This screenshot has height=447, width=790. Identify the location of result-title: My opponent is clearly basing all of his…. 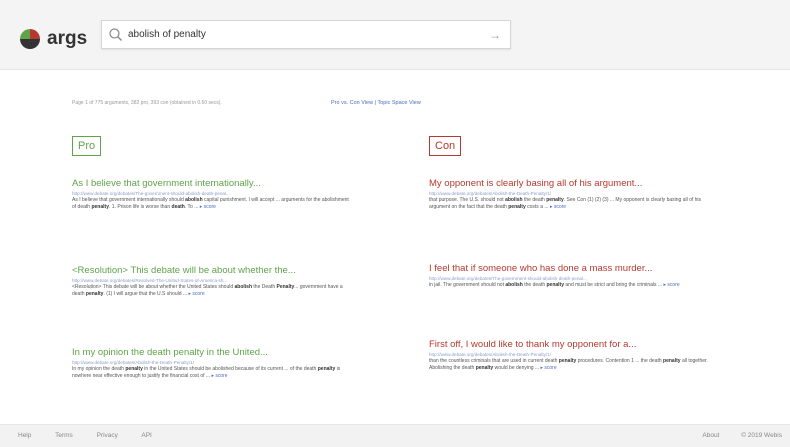
(574, 184).